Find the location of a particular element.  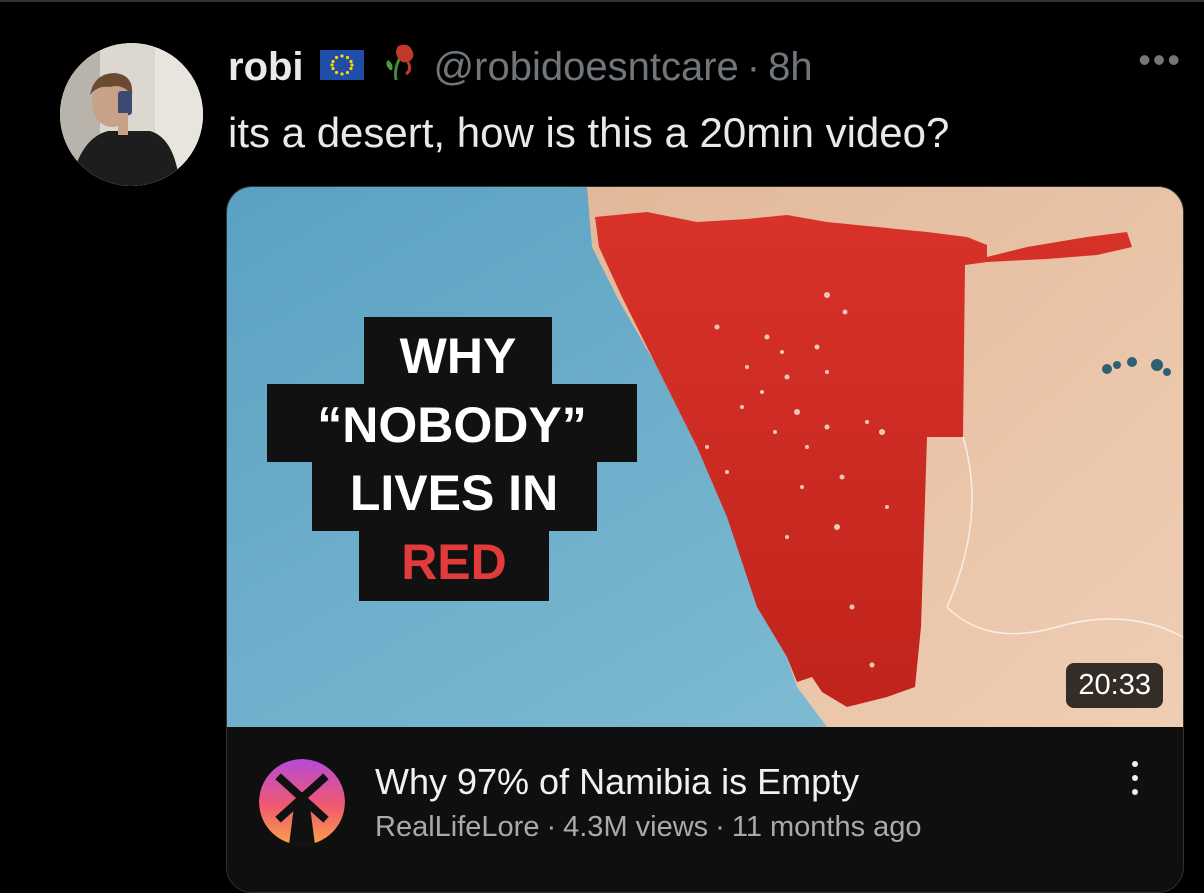

channel-avatar is located at coordinates (302, 802).